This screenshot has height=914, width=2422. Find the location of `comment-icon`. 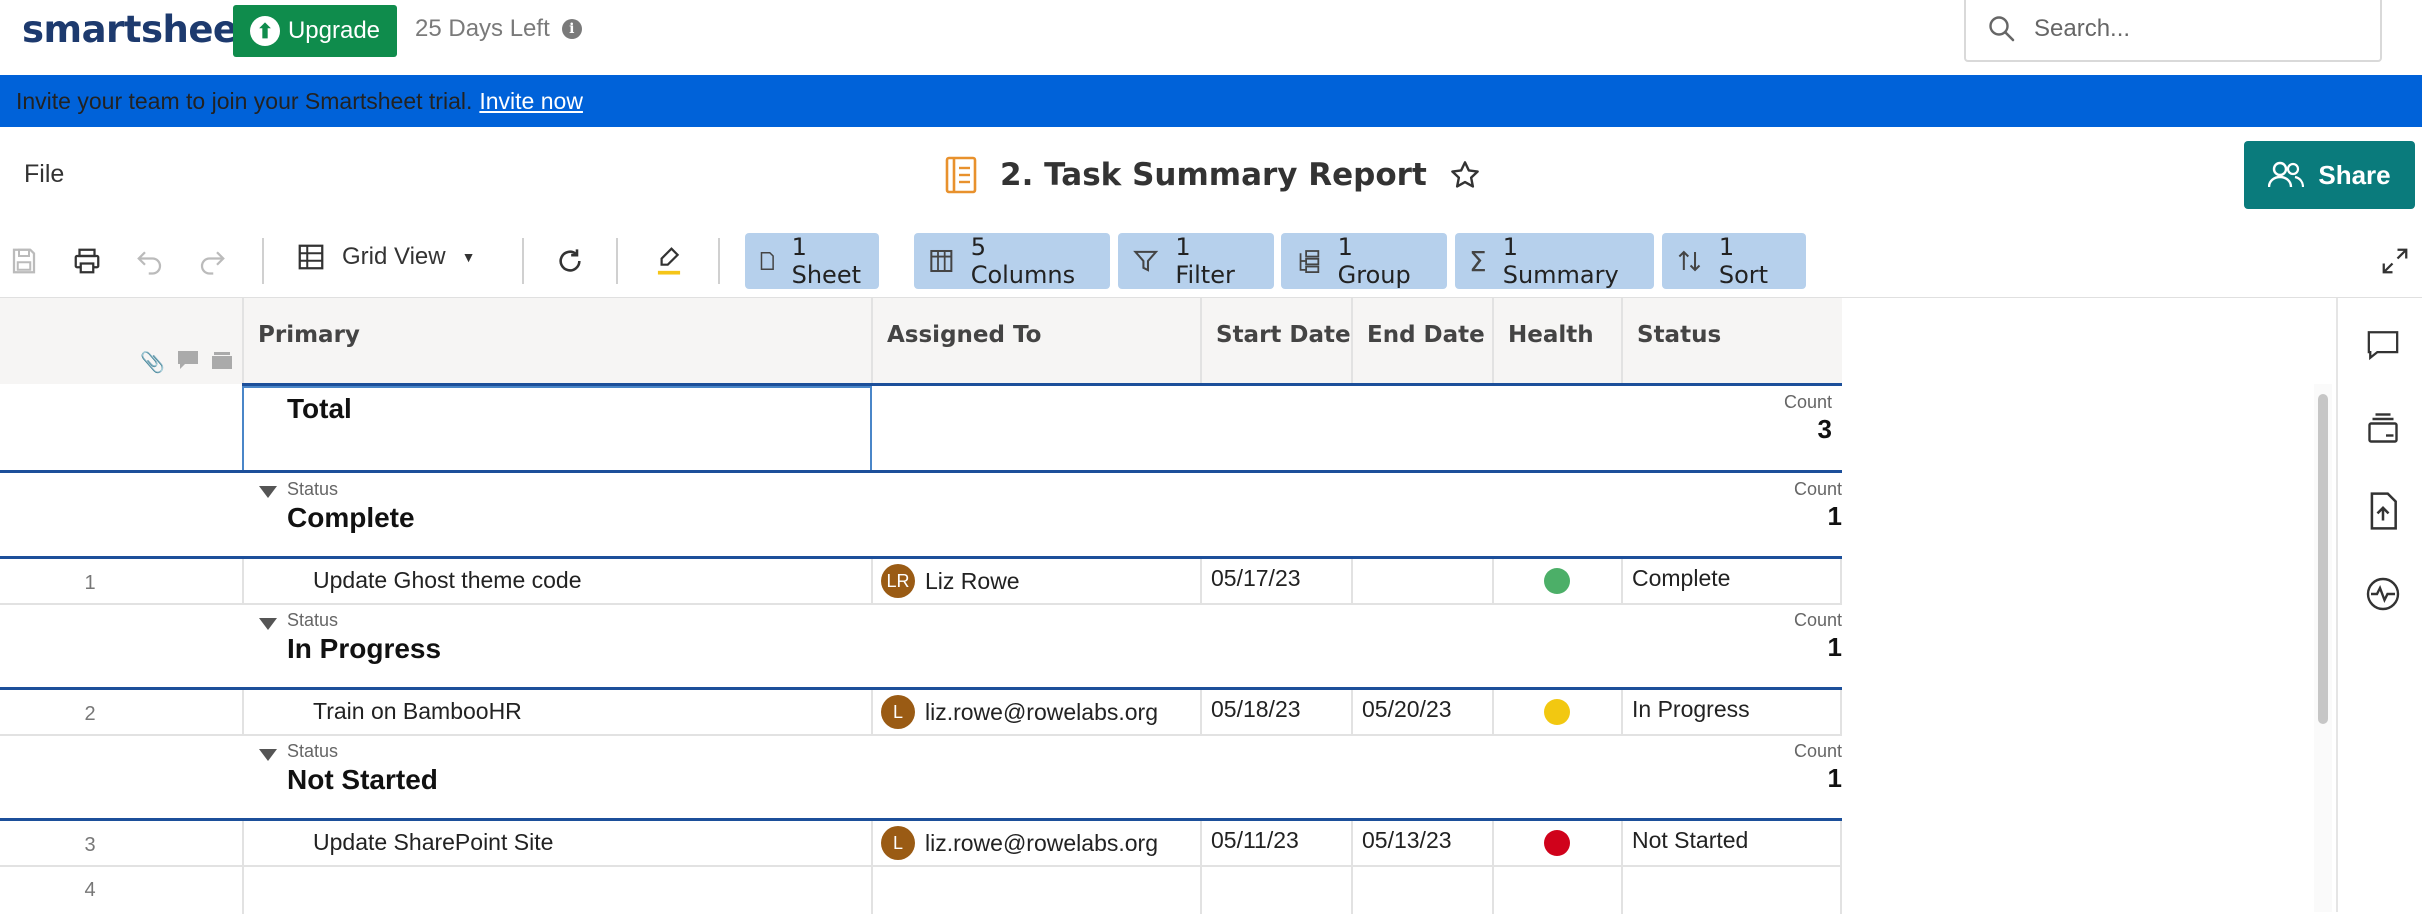

comment-icon is located at coordinates (187, 360).